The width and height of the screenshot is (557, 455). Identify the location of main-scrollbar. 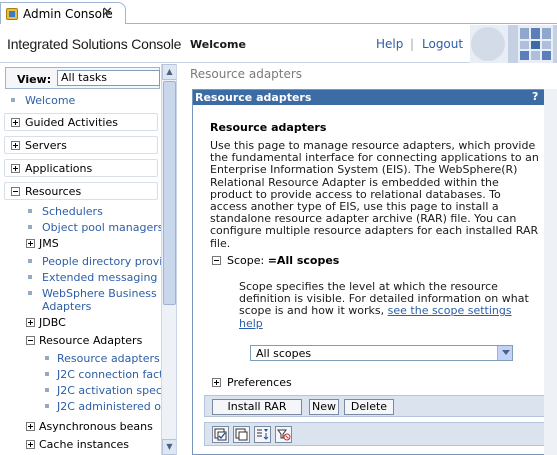
(550, 272).